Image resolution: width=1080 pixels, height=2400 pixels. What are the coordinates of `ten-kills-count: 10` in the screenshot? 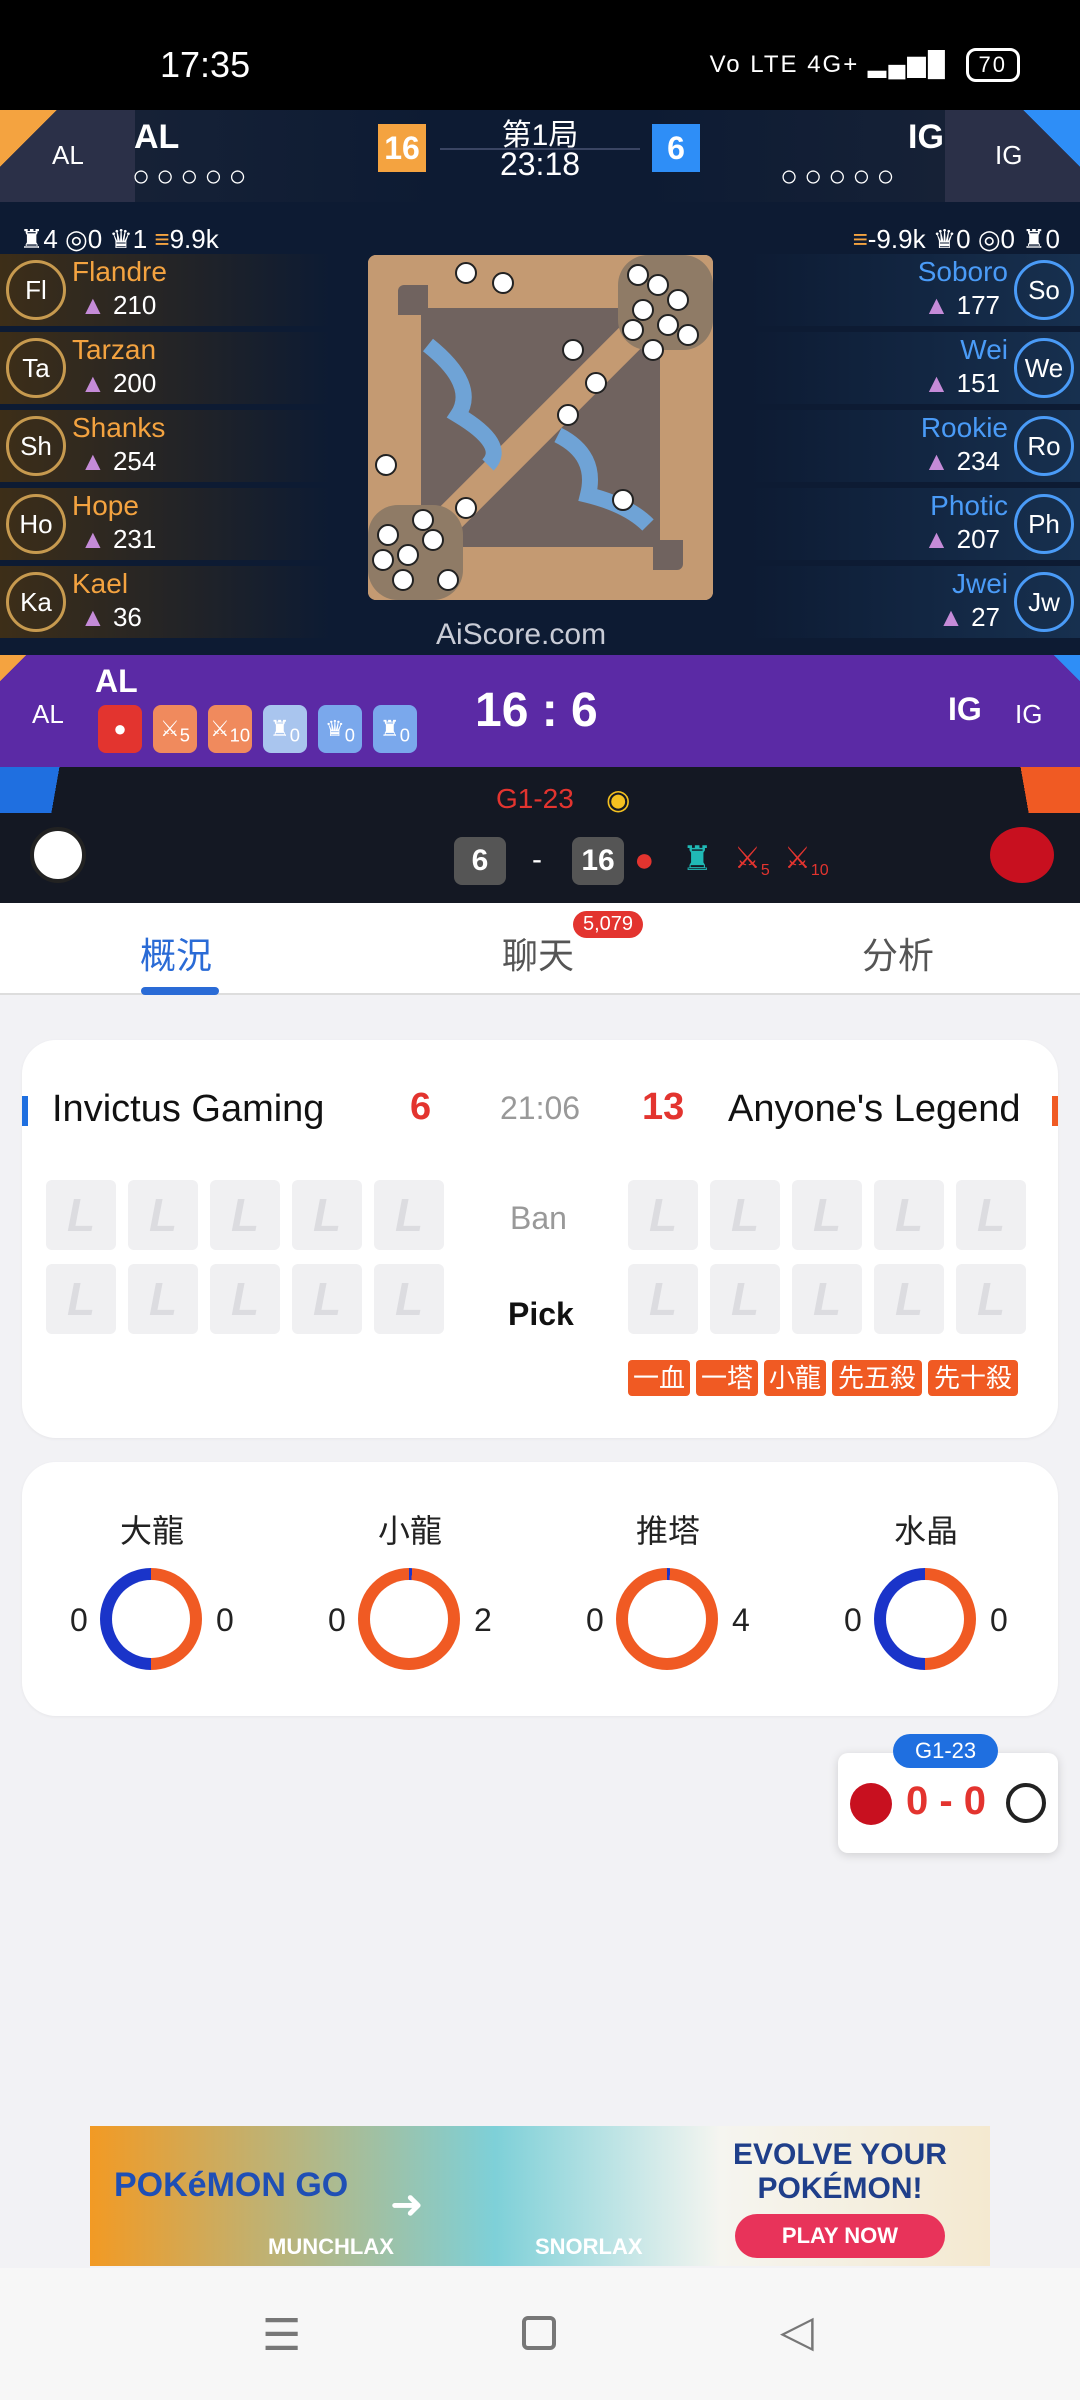 It's located at (819, 870).